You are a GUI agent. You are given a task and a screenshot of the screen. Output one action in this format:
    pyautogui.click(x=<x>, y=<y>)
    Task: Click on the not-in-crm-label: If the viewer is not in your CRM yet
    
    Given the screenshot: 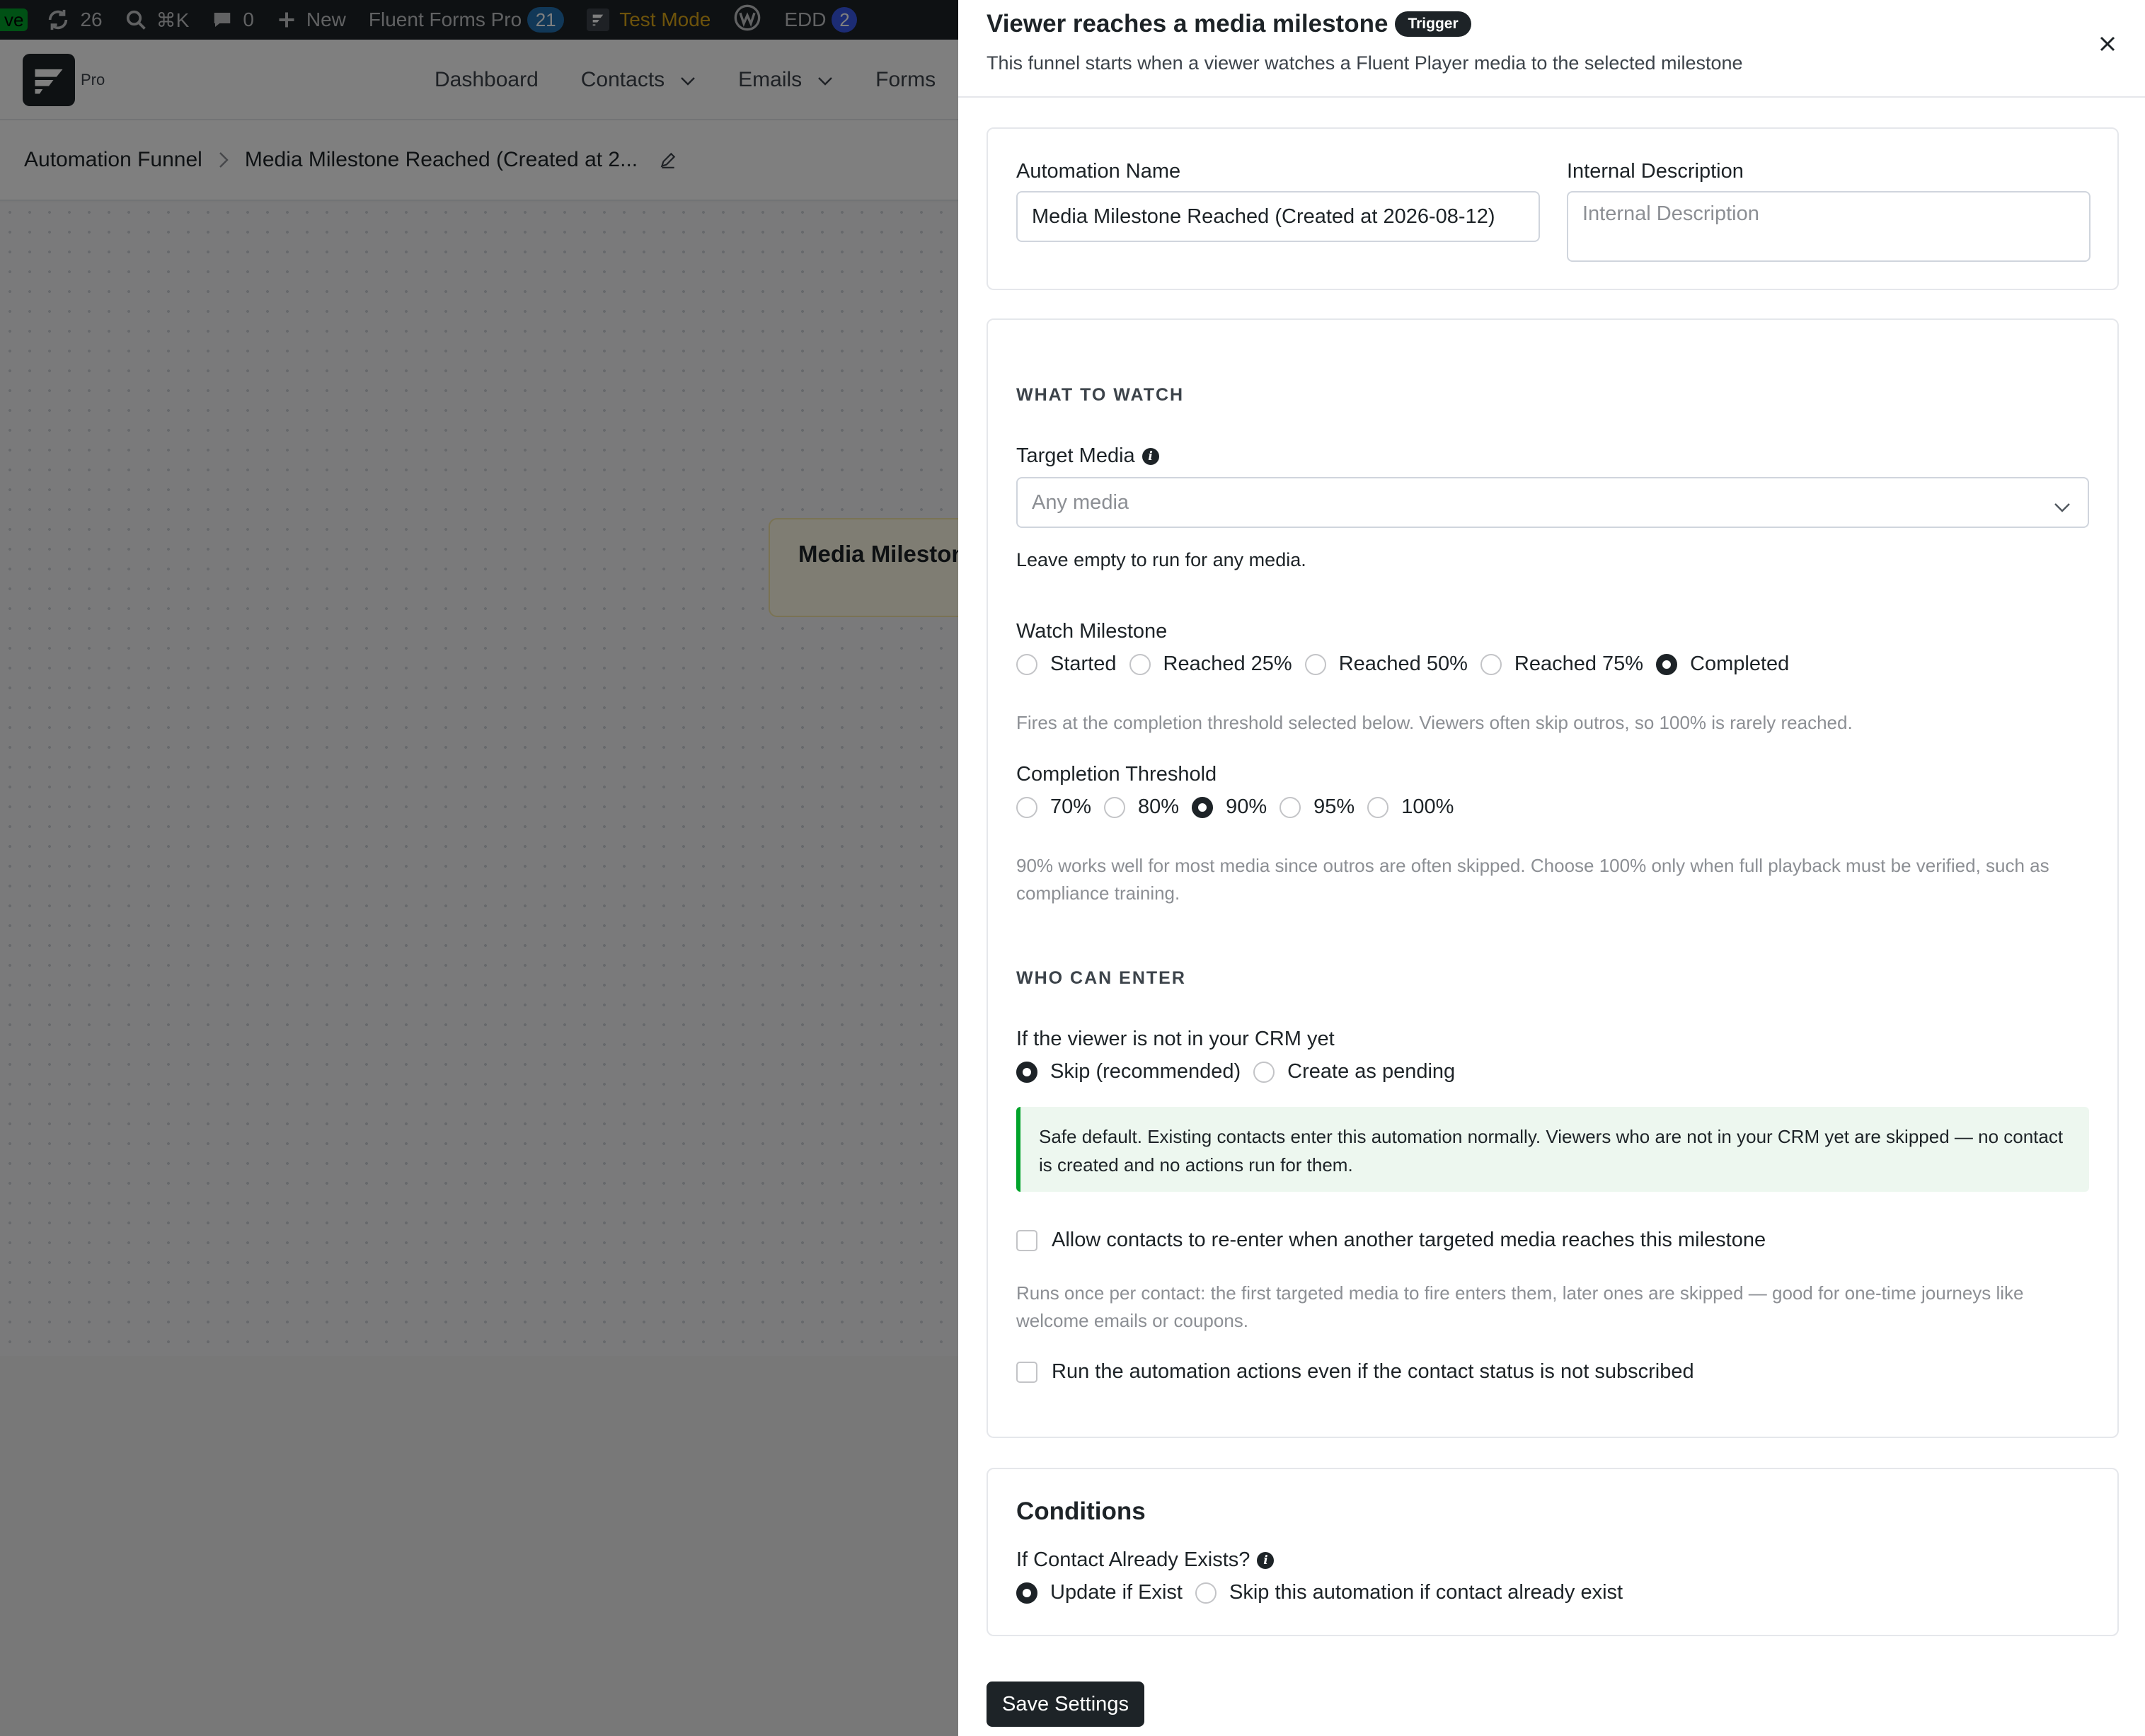 What is the action you would take?
    pyautogui.click(x=1176, y=1039)
    